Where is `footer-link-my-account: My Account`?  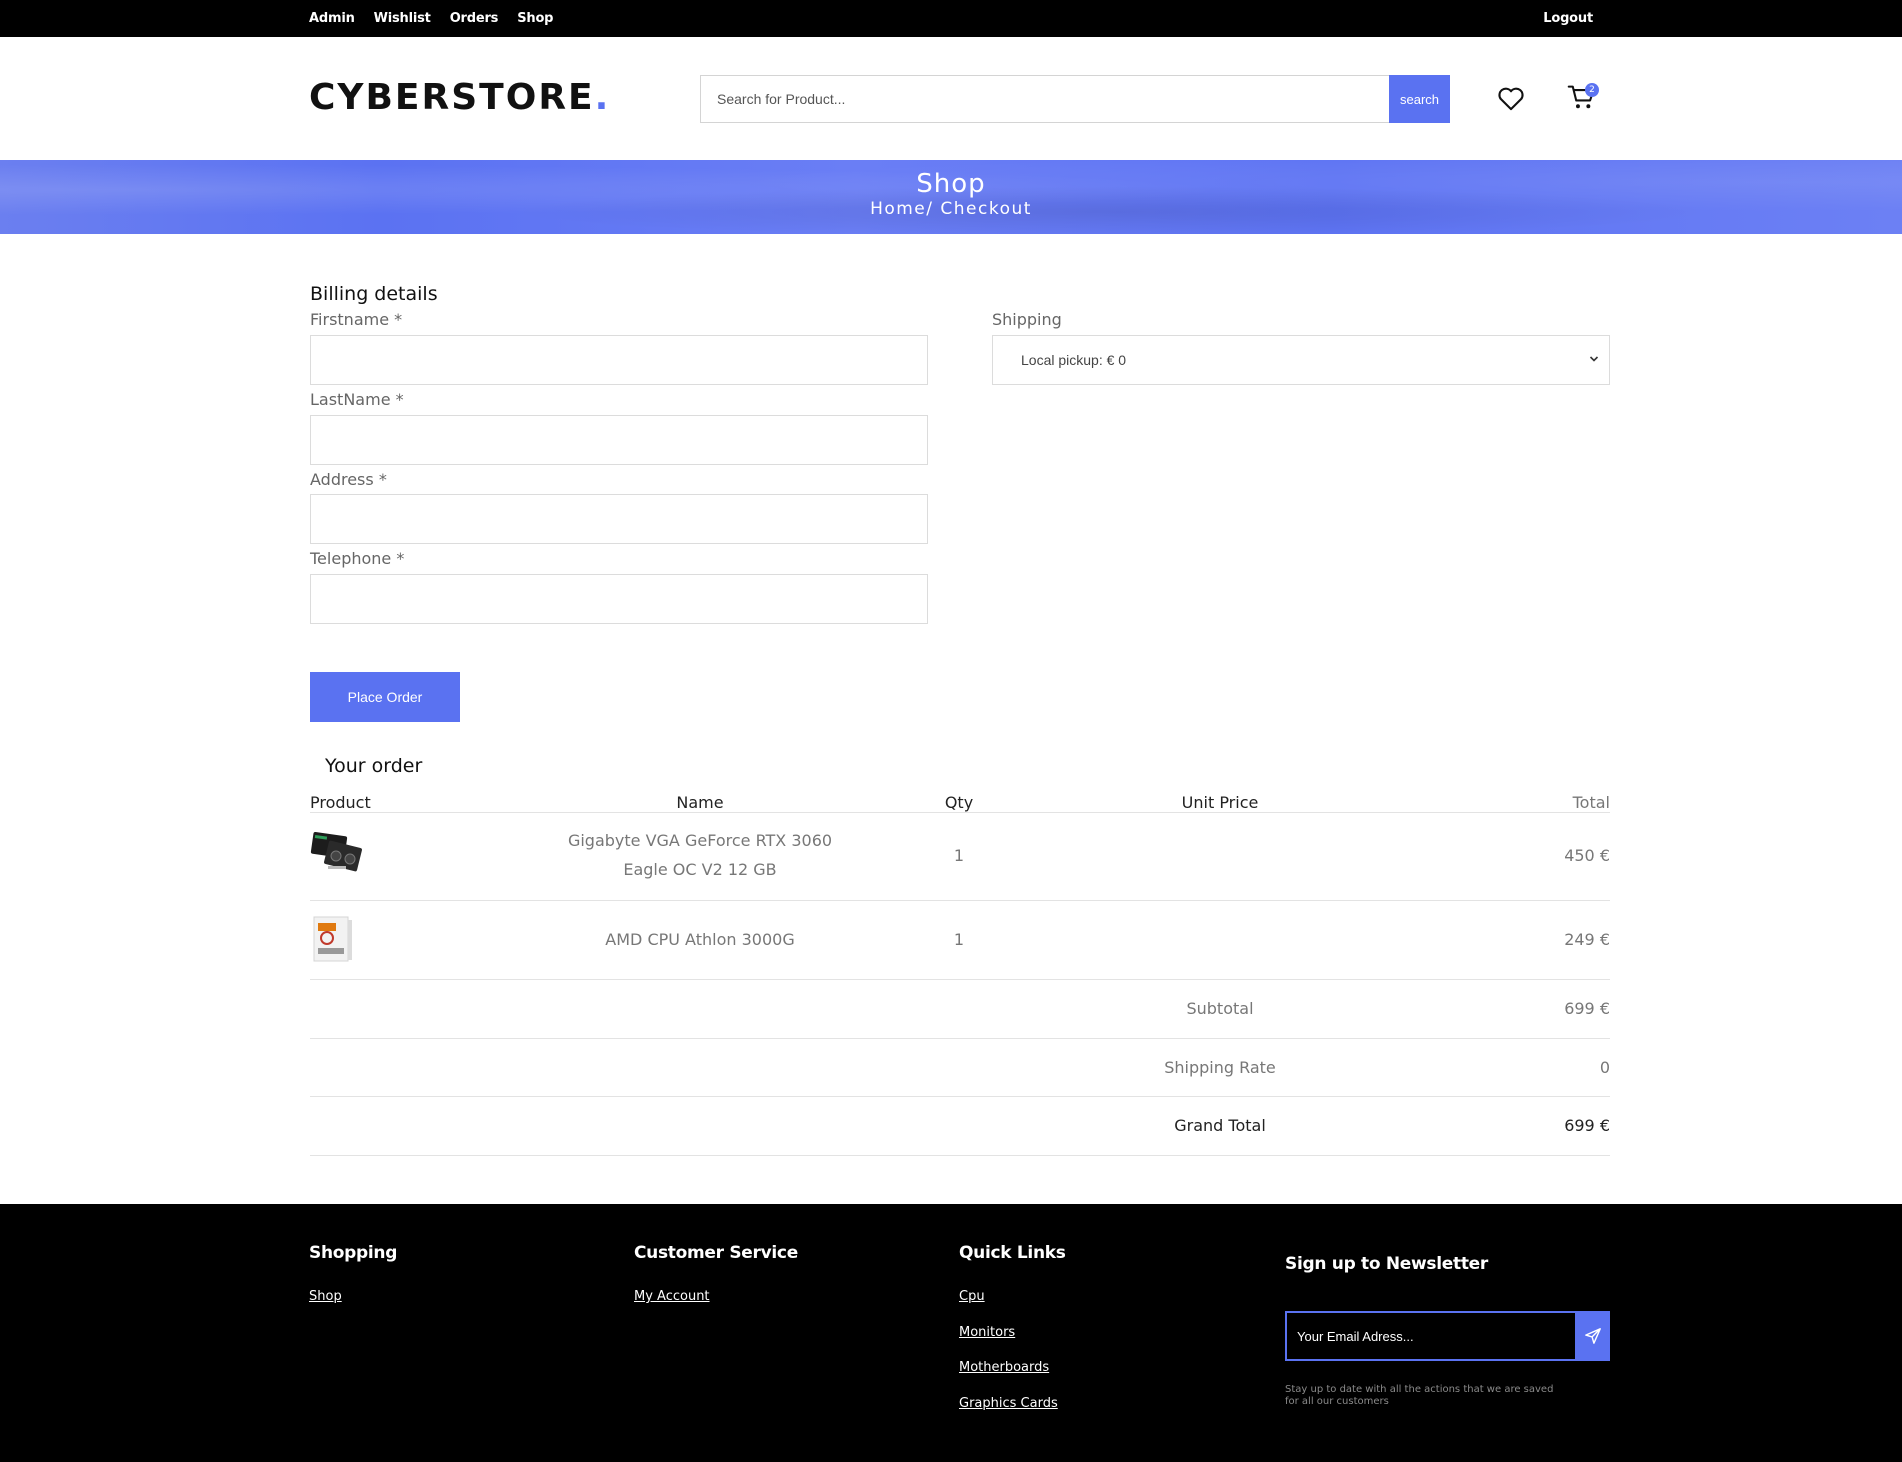
footer-link-my-account: My Account is located at coordinates (672, 1296).